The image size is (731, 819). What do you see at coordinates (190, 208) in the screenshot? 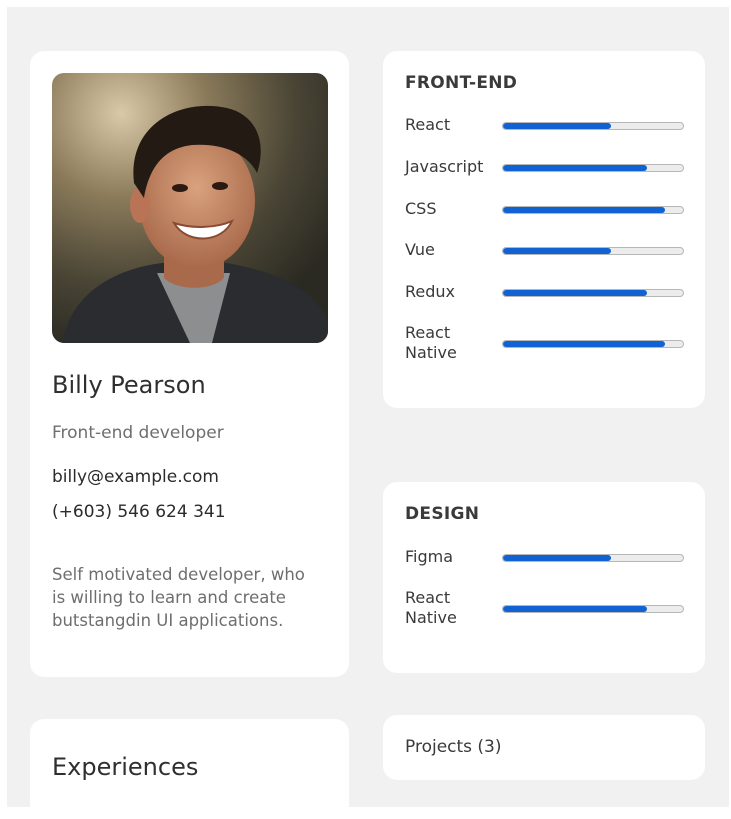
I see `profile-photo` at bounding box center [190, 208].